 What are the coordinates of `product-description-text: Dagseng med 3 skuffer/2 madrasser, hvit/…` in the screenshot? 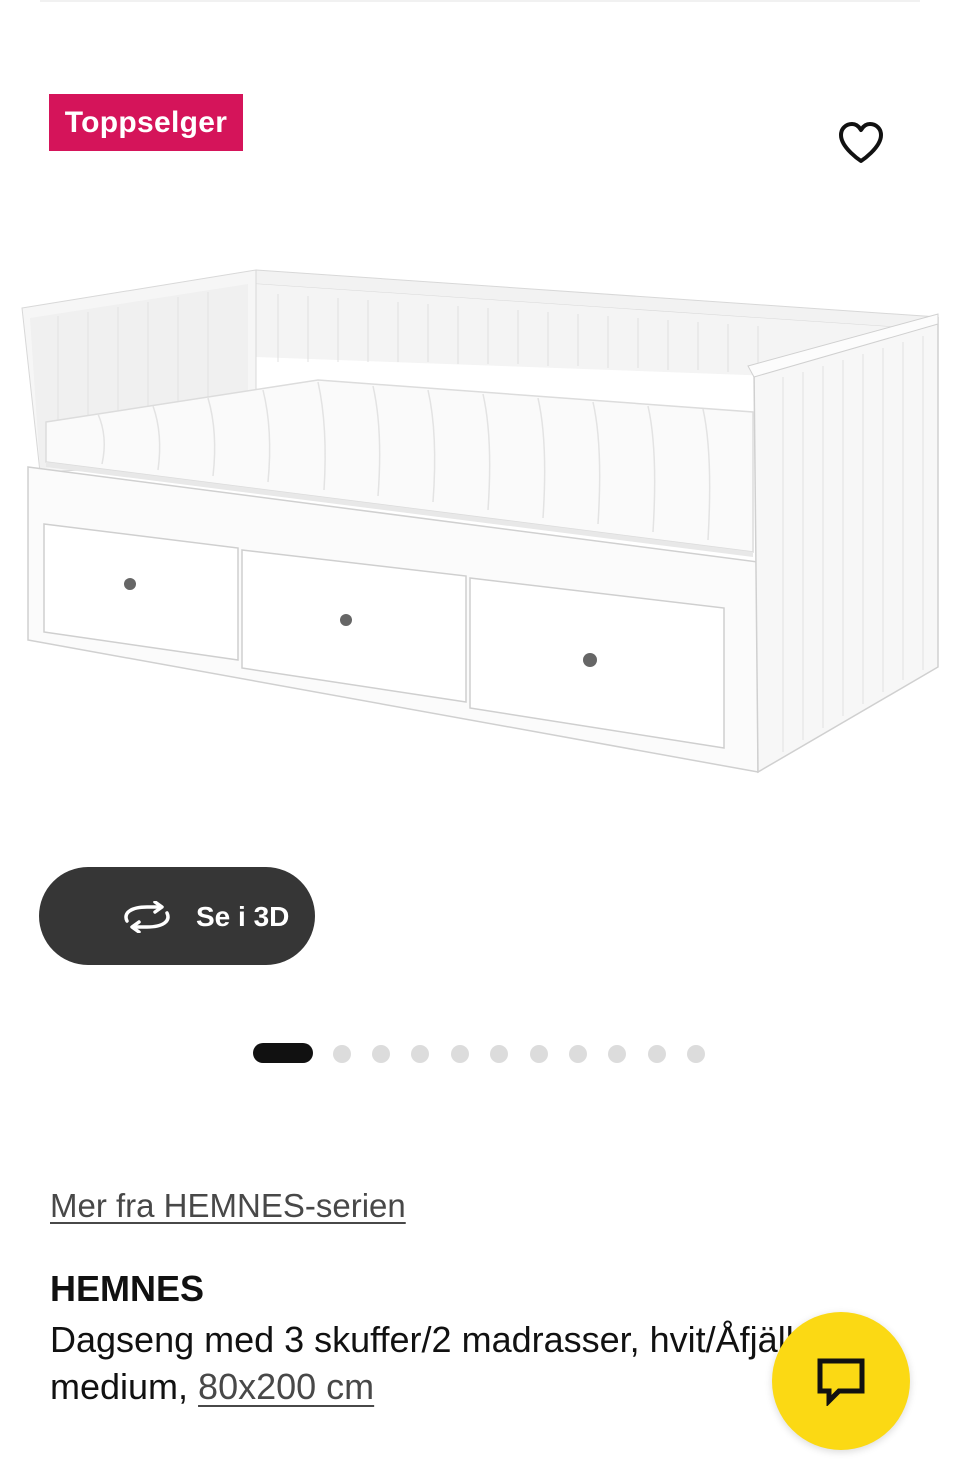 It's located at (422, 1363).